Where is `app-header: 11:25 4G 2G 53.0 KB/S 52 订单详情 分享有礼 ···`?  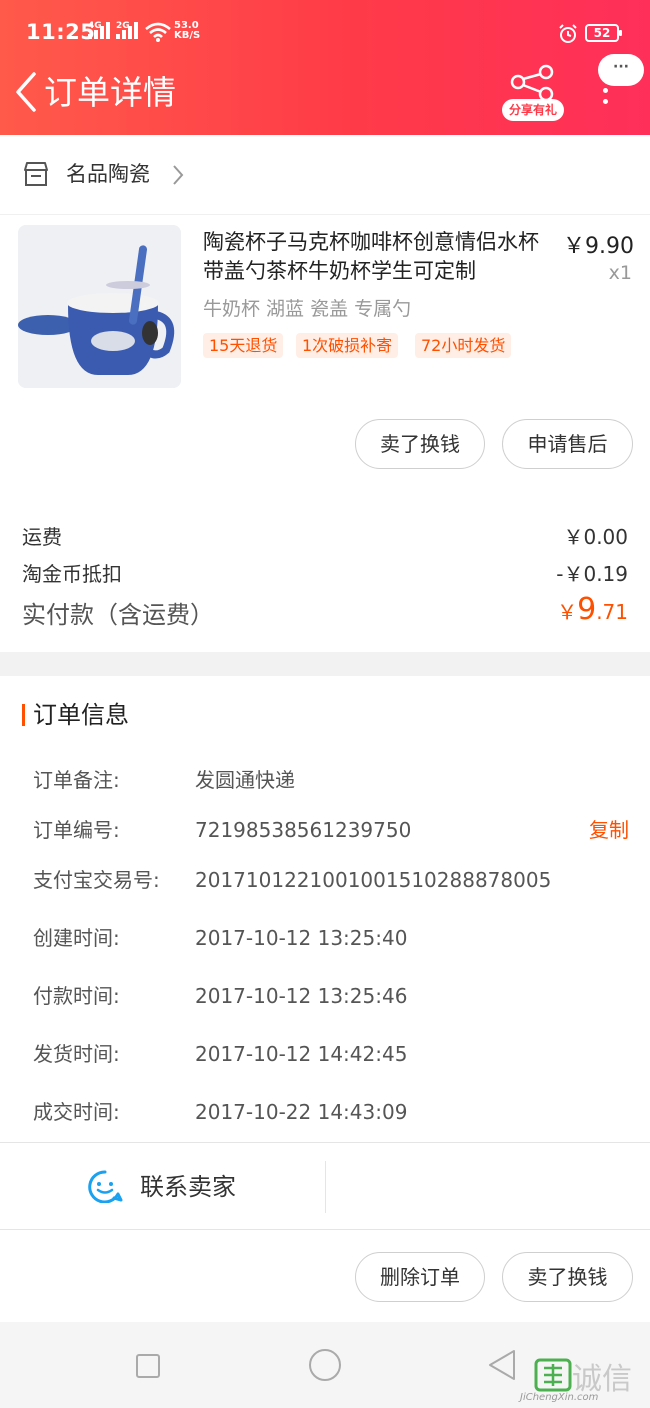 app-header: 11:25 4G 2G 53.0 KB/S 52 订单详情 分享有礼 ··· is located at coordinates (325, 67).